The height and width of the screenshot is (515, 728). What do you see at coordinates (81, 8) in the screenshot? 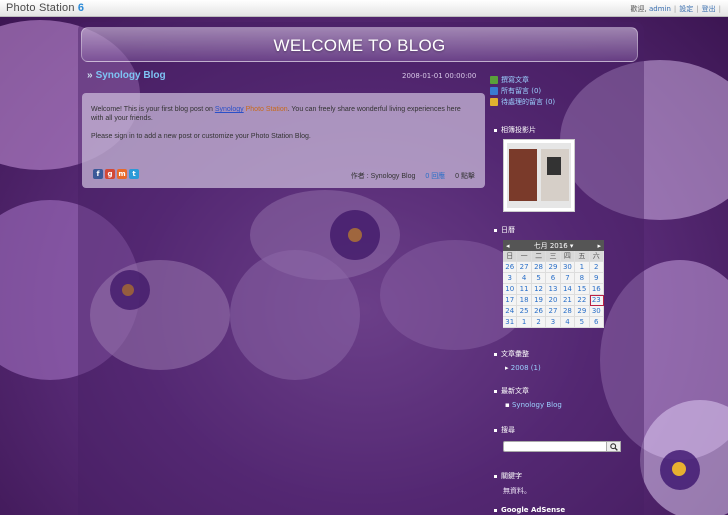
I see `logo-version: 6` at bounding box center [81, 8].